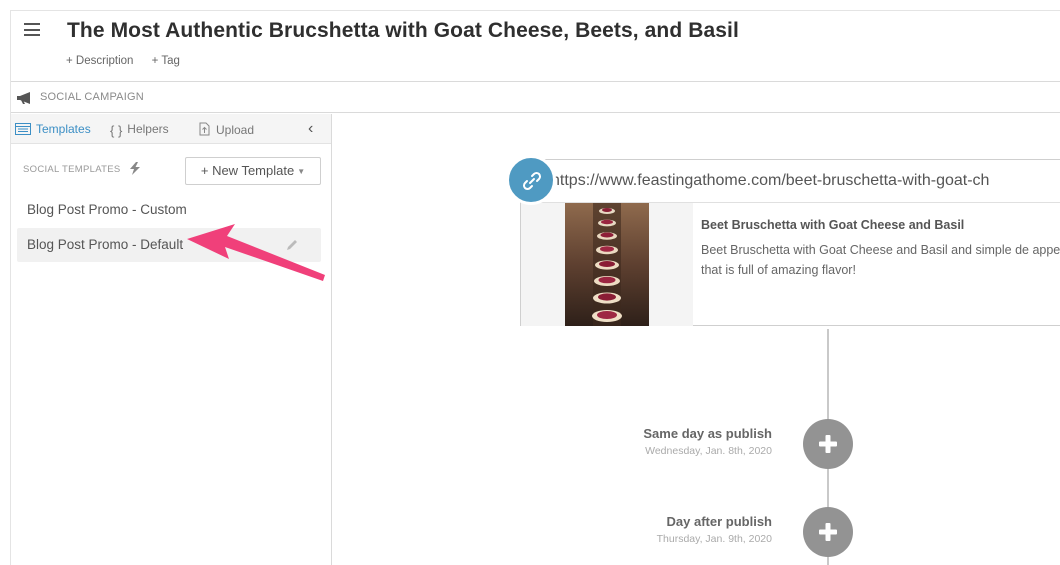  What do you see at coordinates (99, 61) in the screenshot?
I see `add-description-link: + Description` at bounding box center [99, 61].